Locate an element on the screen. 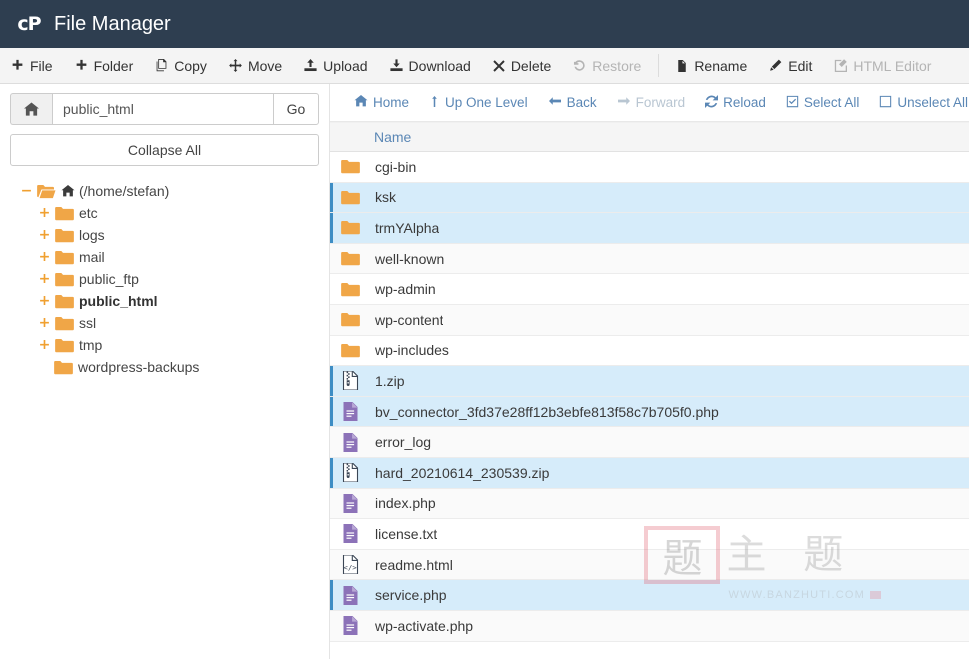 This screenshot has width=969, height=659. folder-button: Folder is located at coordinates (104, 65).